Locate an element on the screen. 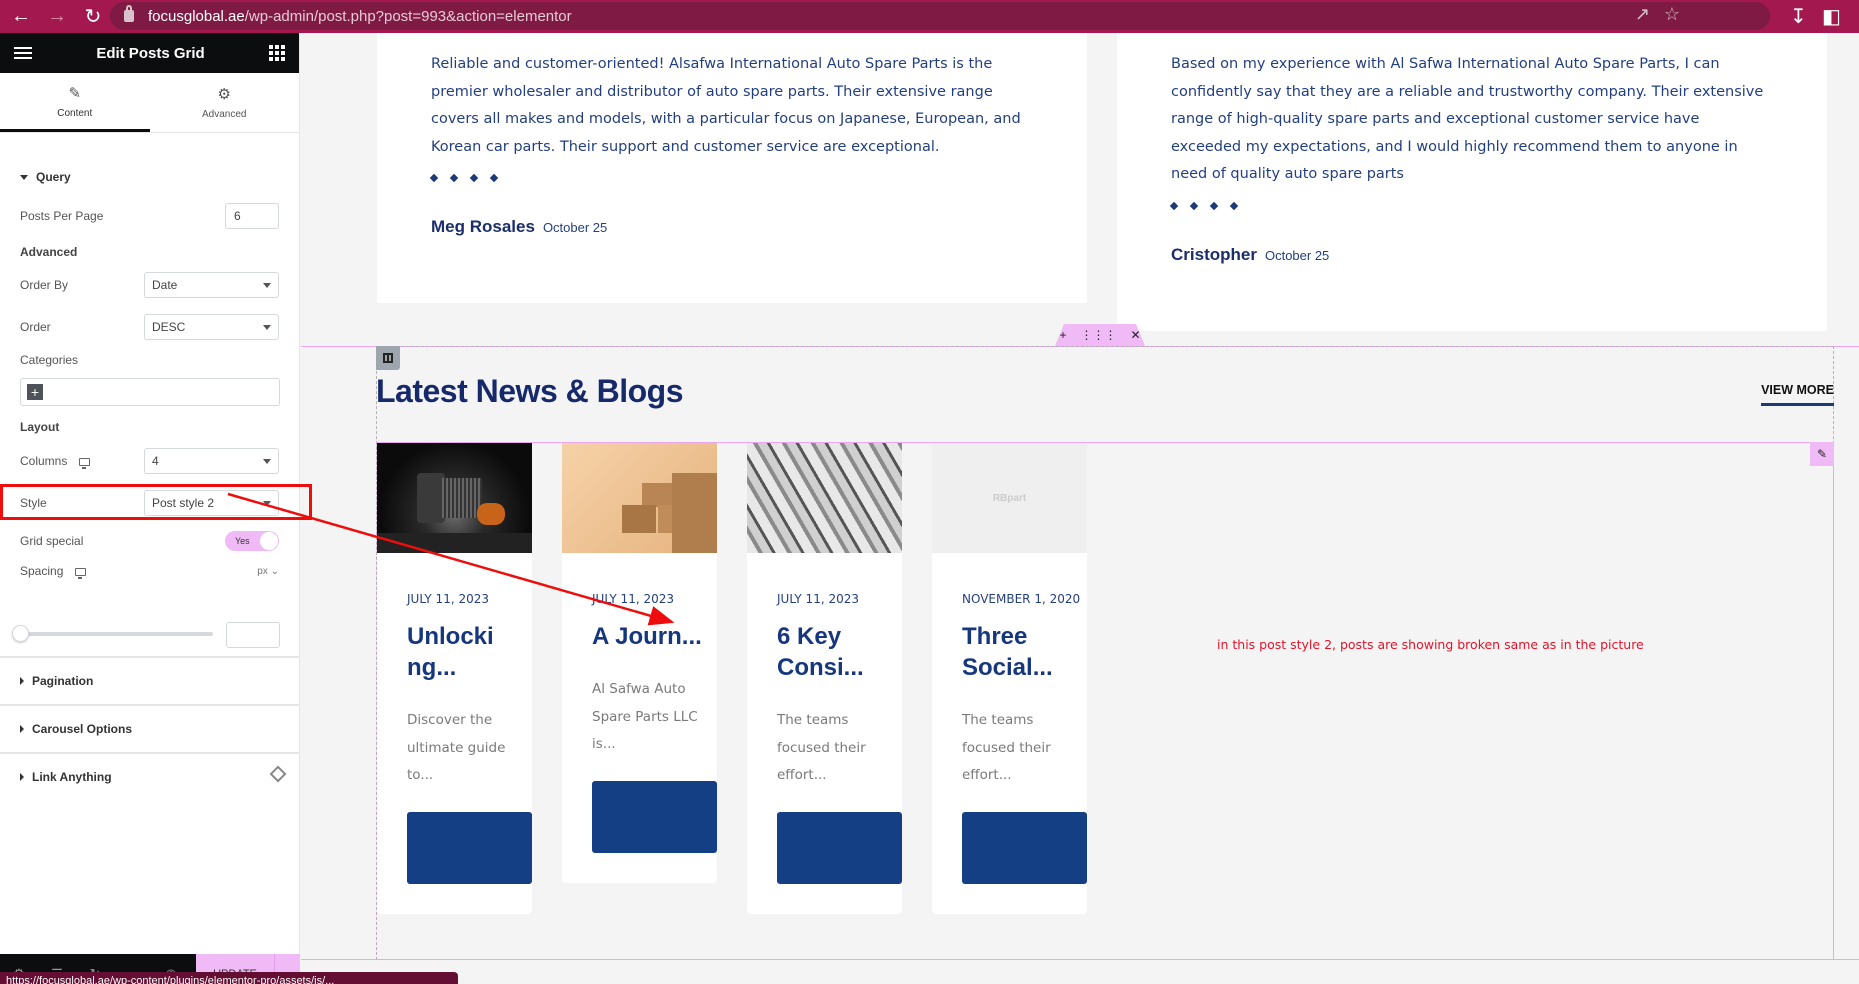 Image resolution: width=1859 pixels, height=984 pixels. reload-icon: ↻ is located at coordinates (93, 17).